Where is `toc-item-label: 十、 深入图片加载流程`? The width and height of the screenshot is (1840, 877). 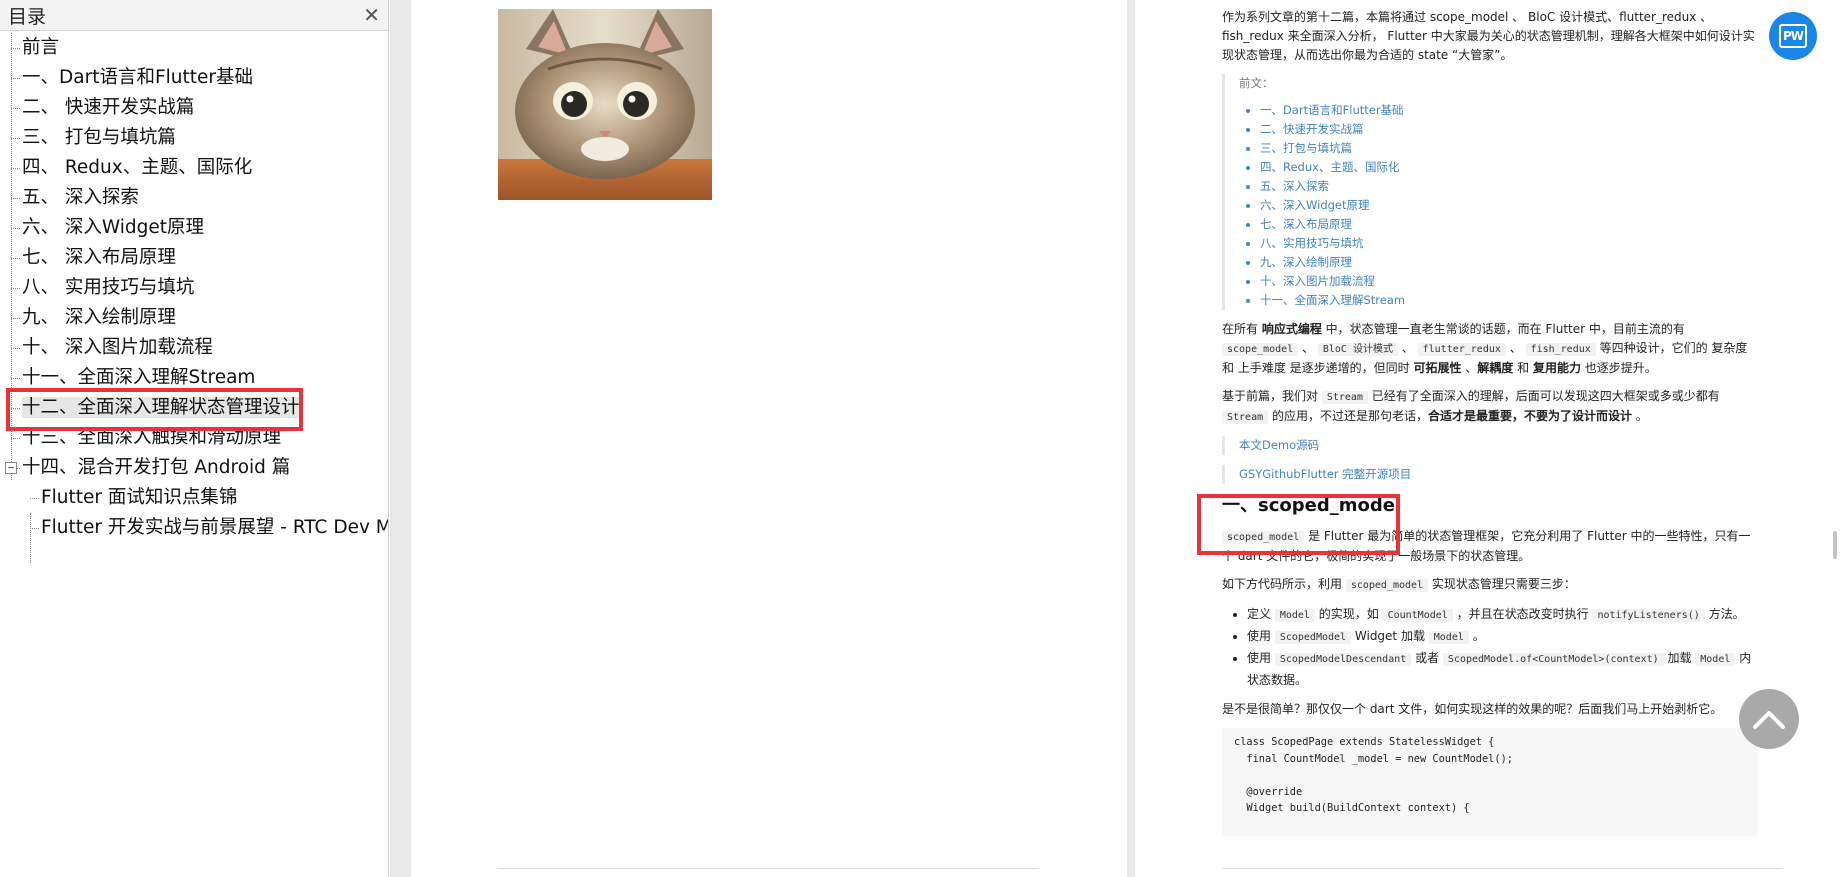 toc-item-label: 十、 深入图片加载流程 is located at coordinates (117, 347).